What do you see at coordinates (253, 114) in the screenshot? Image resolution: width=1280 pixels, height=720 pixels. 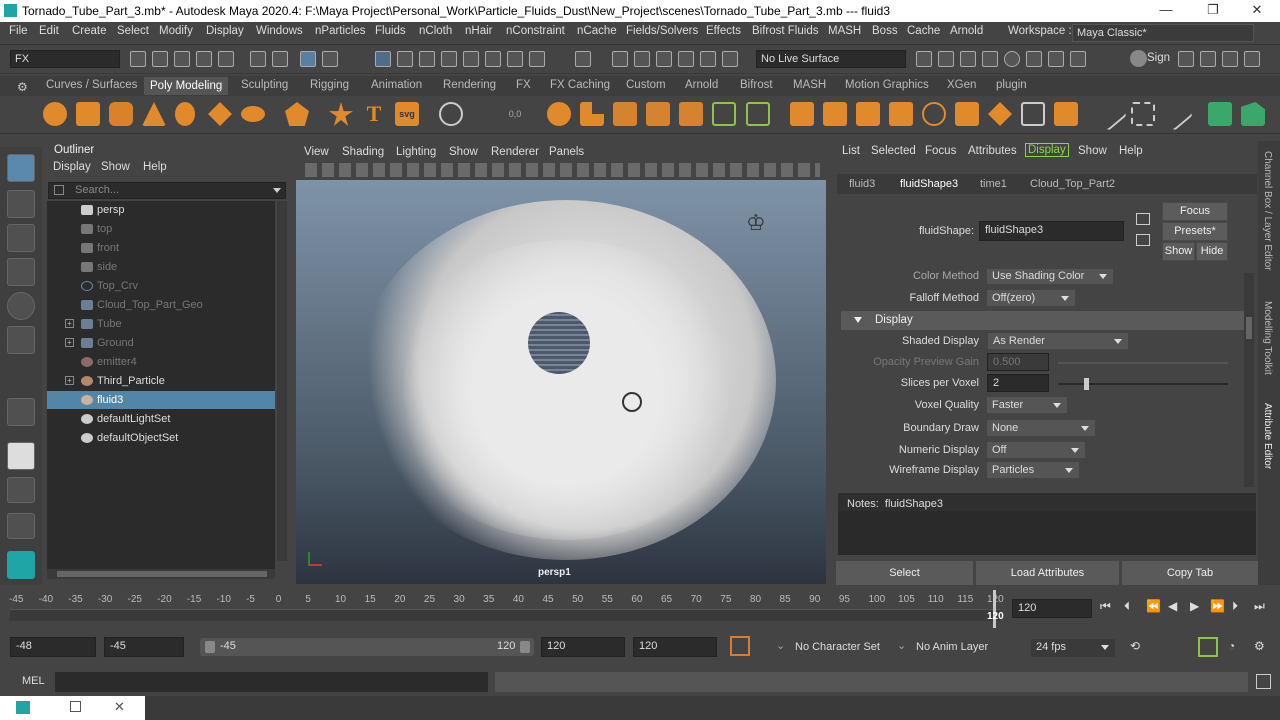 I see `poly-disc-icon` at bounding box center [253, 114].